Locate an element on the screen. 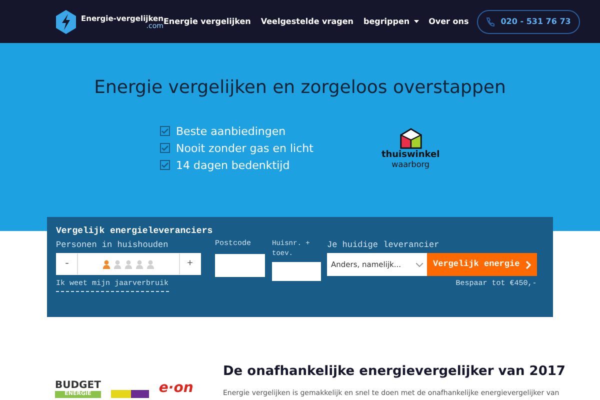  phone-button: 020 - 531 76 73 is located at coordinates (528, 22).